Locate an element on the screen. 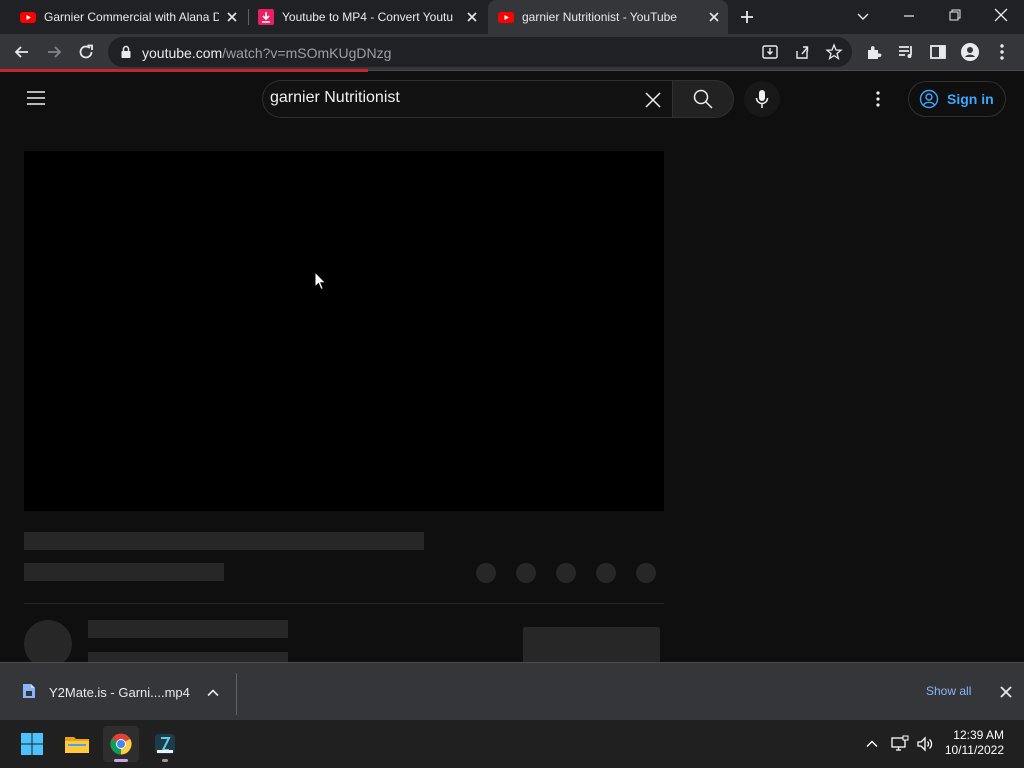 The image size is (1024, 768). shelf-divider is located at coordinates (236, 694).